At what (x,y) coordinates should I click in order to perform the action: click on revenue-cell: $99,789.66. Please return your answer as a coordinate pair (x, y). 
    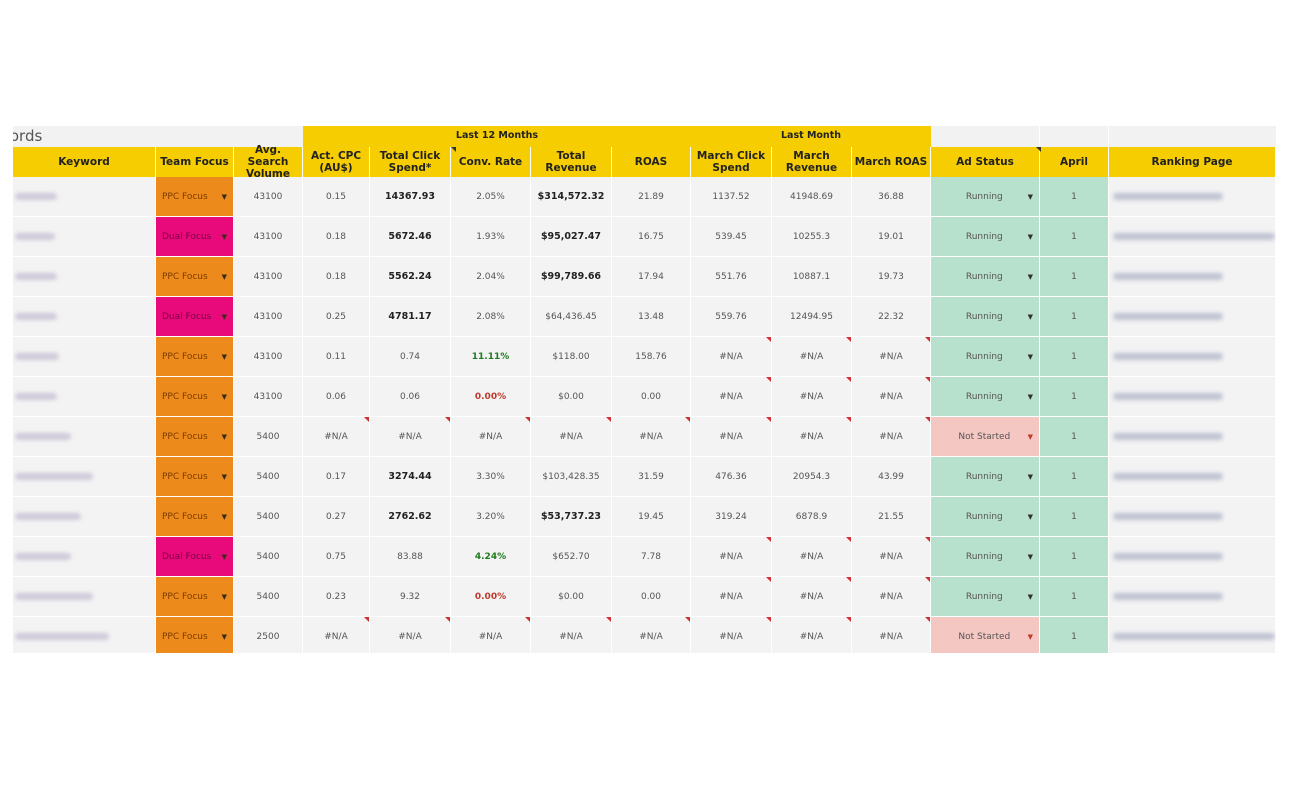
    Looking at the image, I should click on (571, 277).